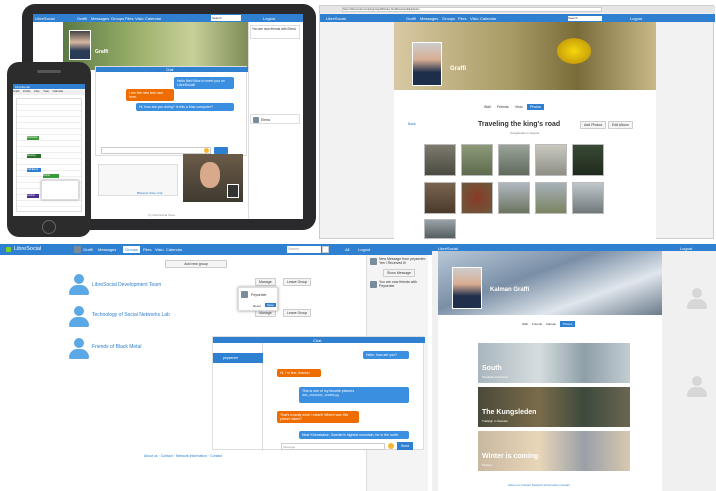 This screenshot has width=716, height=491. I want to click on main-search-input: Search, so click(304, 249).